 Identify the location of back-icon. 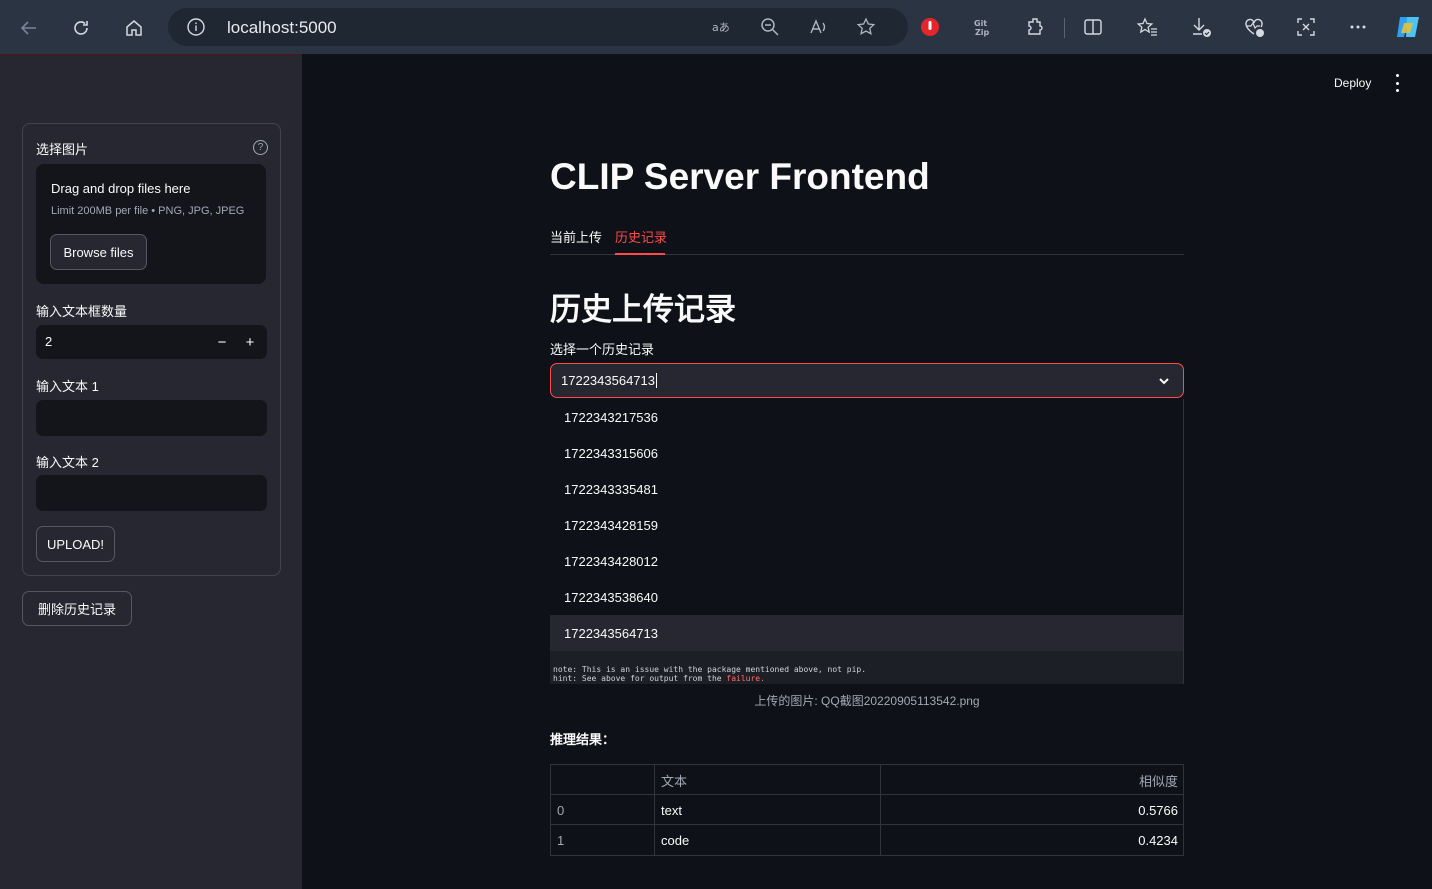
(29, 28).